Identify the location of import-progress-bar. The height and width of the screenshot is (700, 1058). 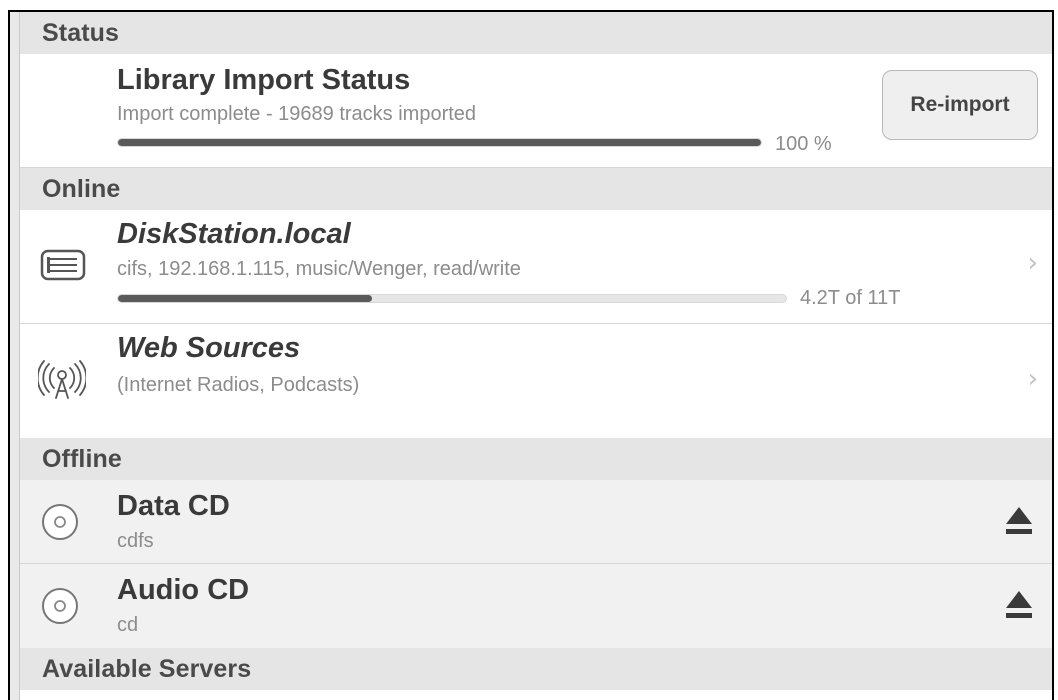
(439, 142).